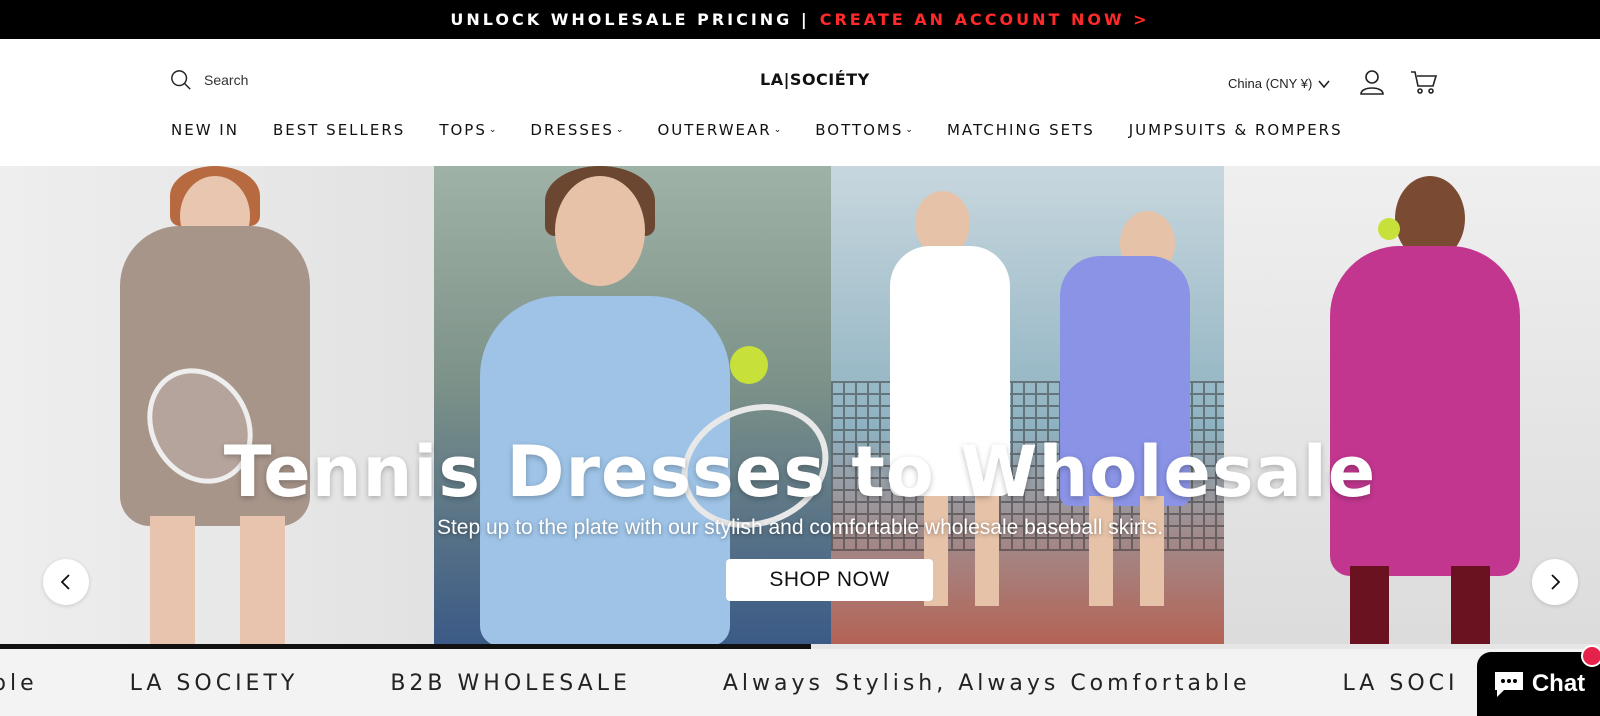 This screenshot has width=1600, height=716. What do you see at coordinates (572, 130) in the screenshot?
I see `nav-item-label: DRESSES` at bounding box center [572, 130].